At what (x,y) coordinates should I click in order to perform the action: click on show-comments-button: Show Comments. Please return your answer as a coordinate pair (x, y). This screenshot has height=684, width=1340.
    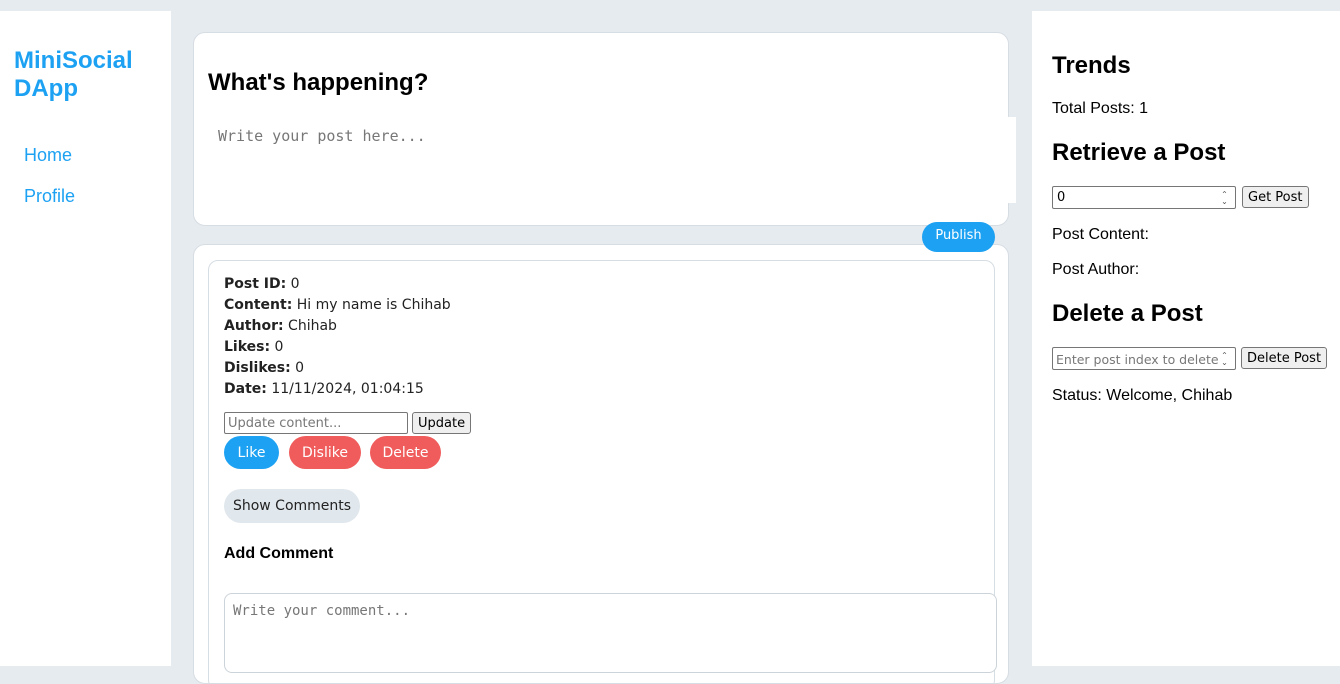
    Looking at the image, I should click on (292, 506).